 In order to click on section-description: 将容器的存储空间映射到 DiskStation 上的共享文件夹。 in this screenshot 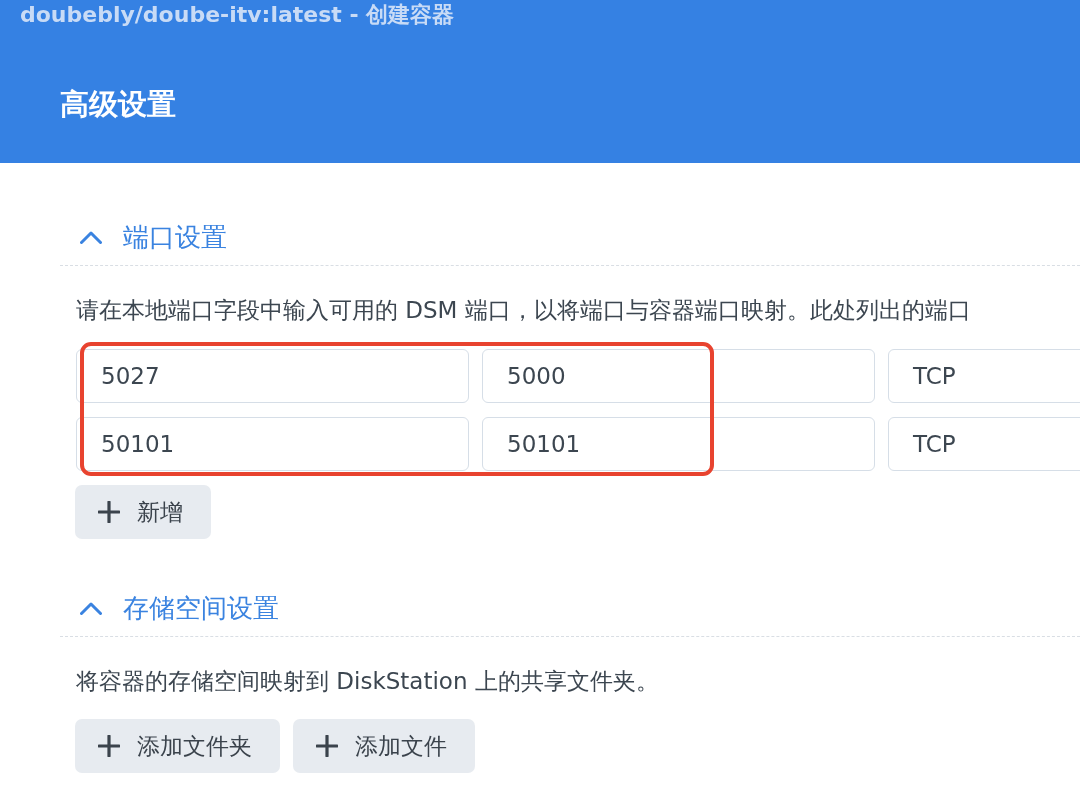, I will do `click(367, 681)`.